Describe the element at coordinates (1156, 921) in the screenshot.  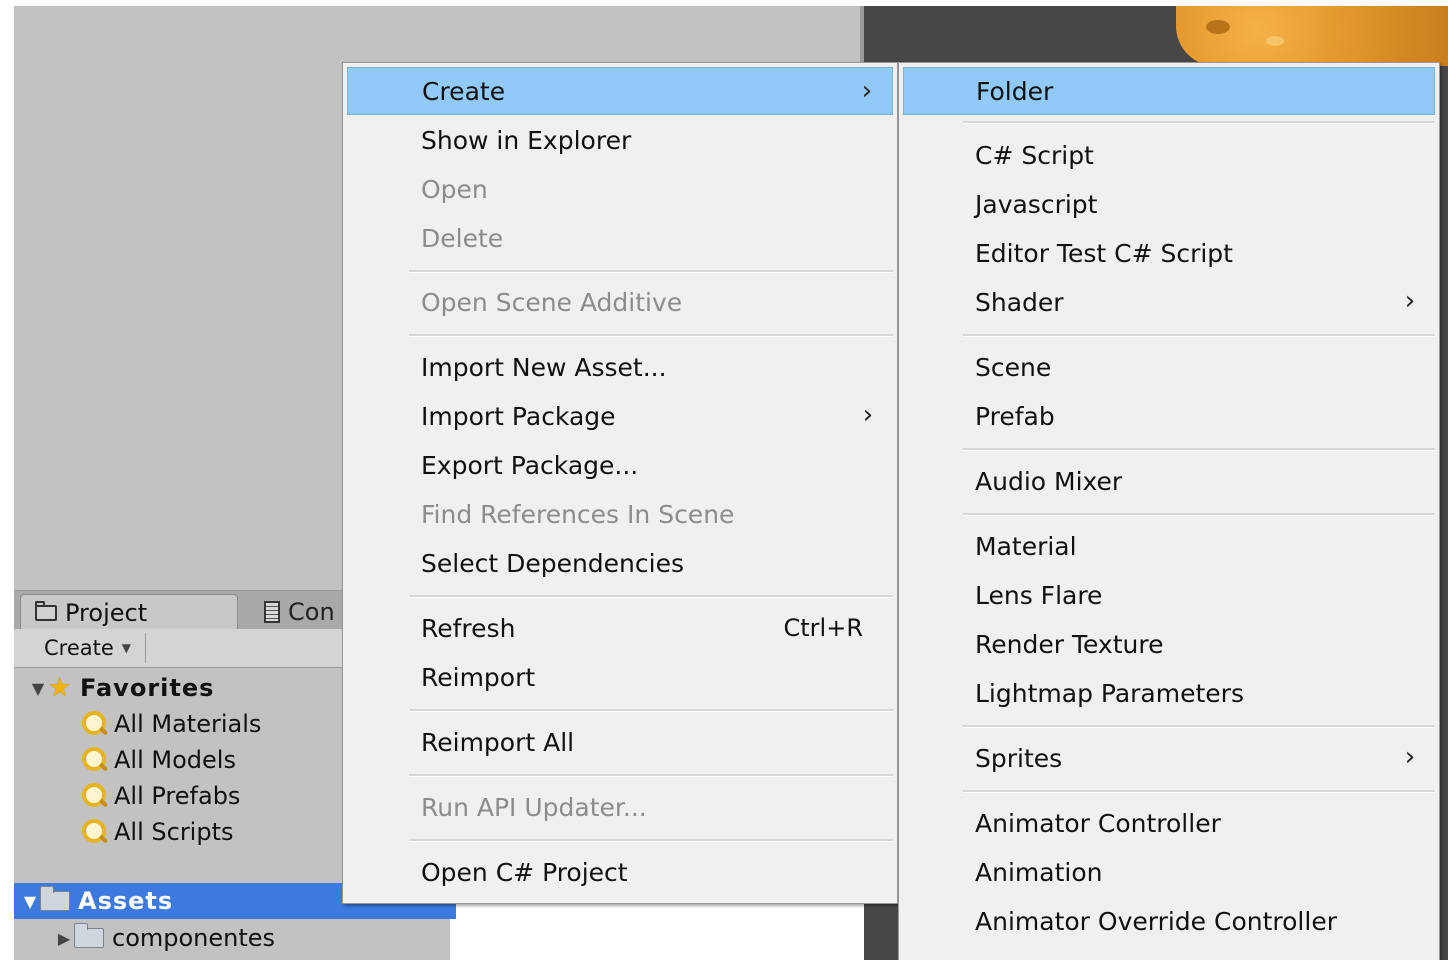
I see `submenu-item-label: Animator Override Controller` at that location.